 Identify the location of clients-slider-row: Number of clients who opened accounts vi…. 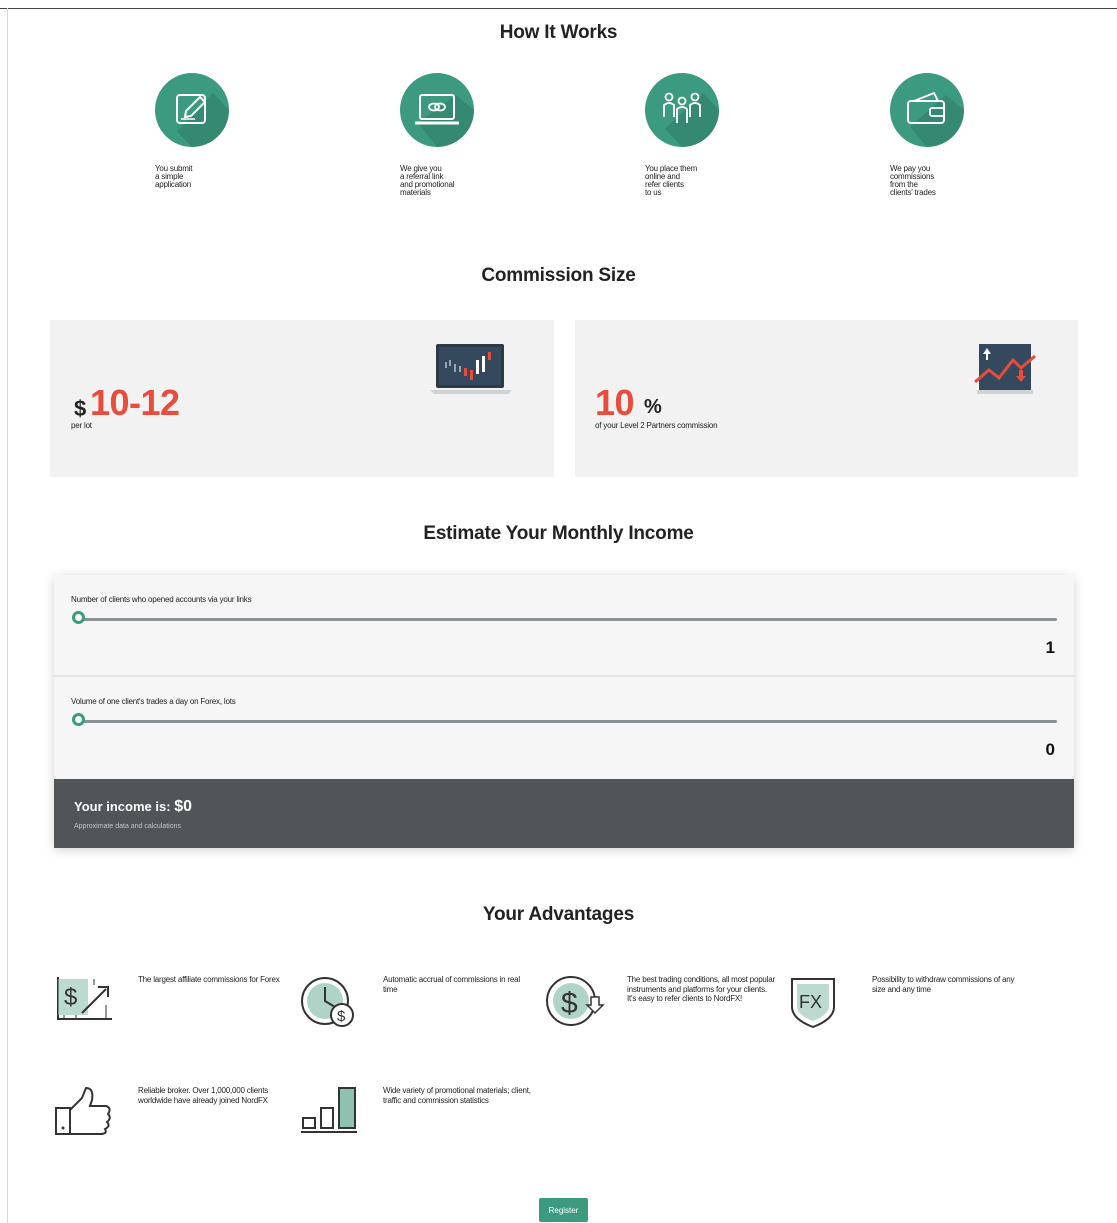
(564, 625).